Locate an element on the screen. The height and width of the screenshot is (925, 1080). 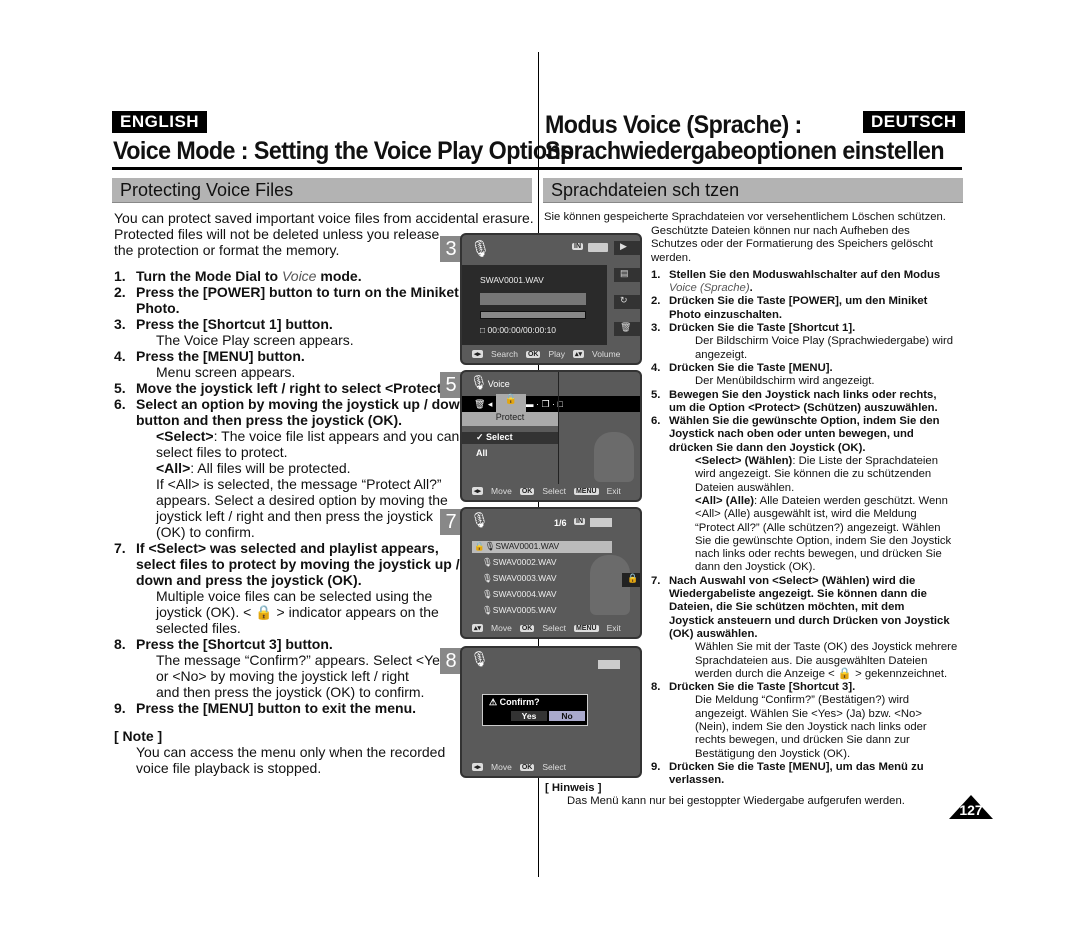
screen-footer: ▴▾ Move OK Select MENU Exit is located at coordinates (546, 628).